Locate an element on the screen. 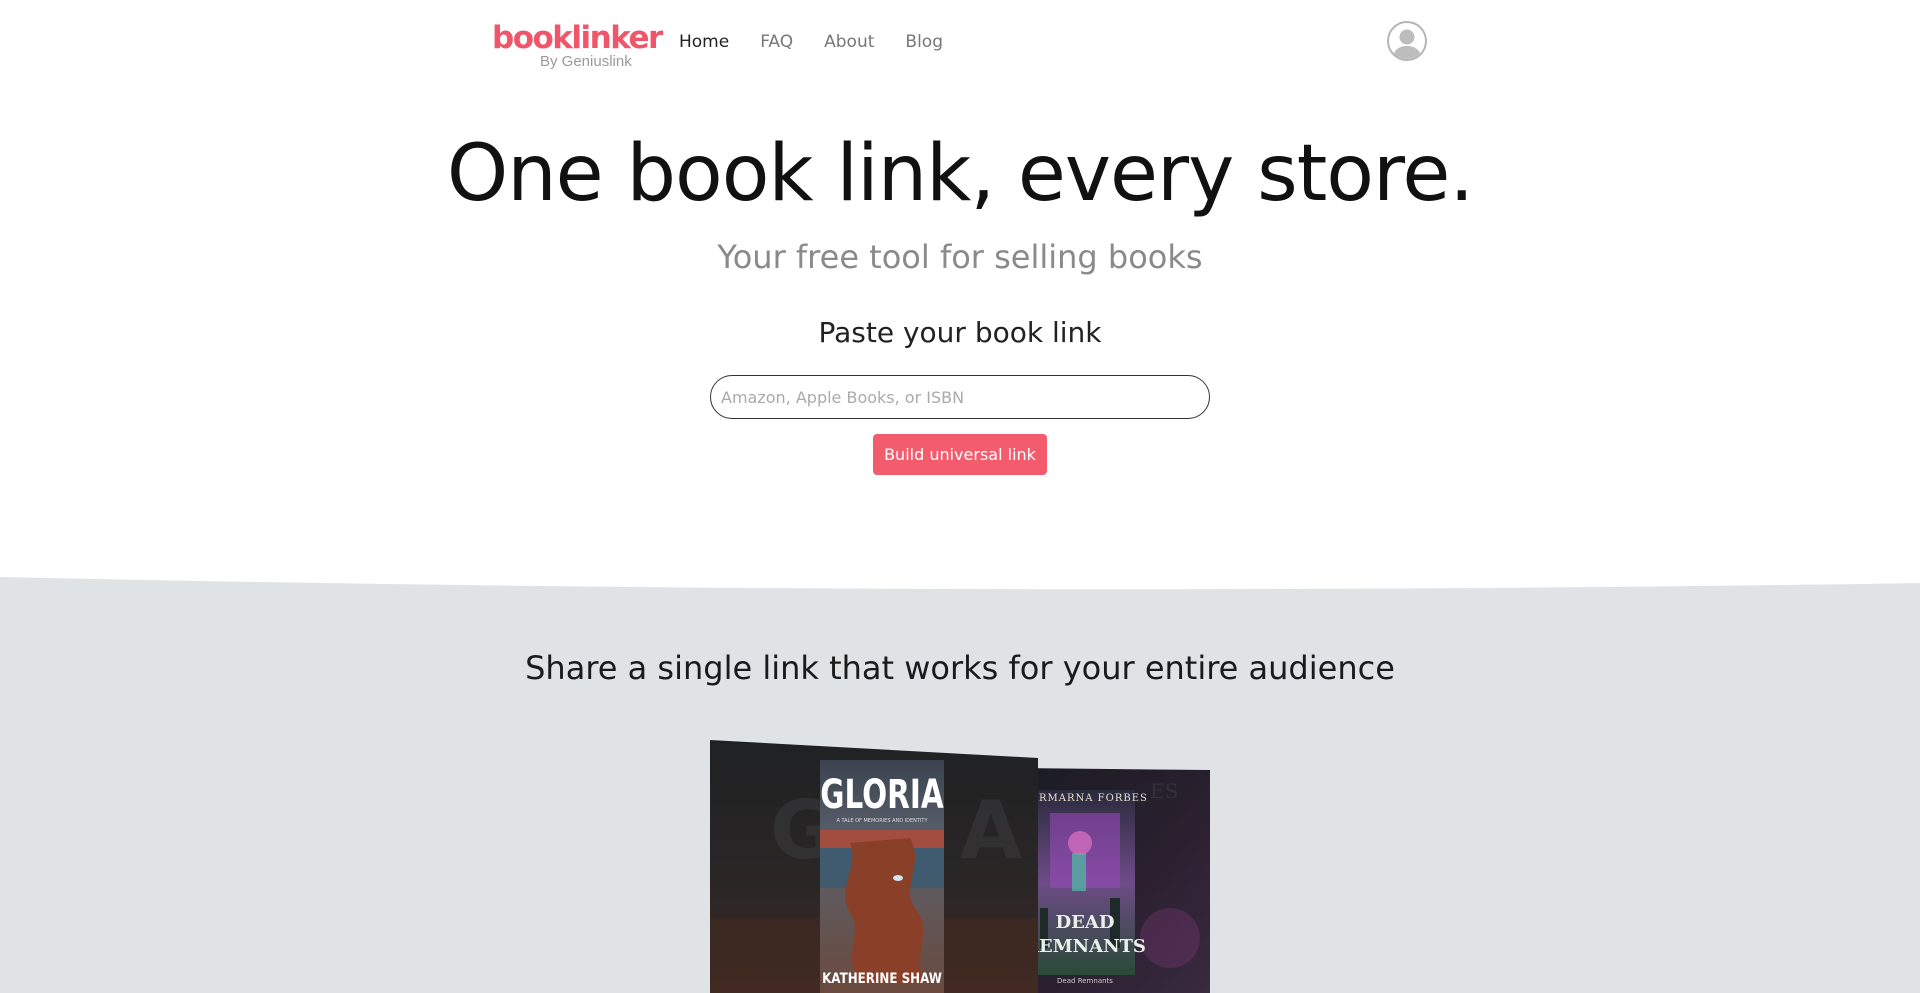 The width and height of the screenshot is (1920, 993). svg-text: GLORIA is located at coordinates (882, 794).